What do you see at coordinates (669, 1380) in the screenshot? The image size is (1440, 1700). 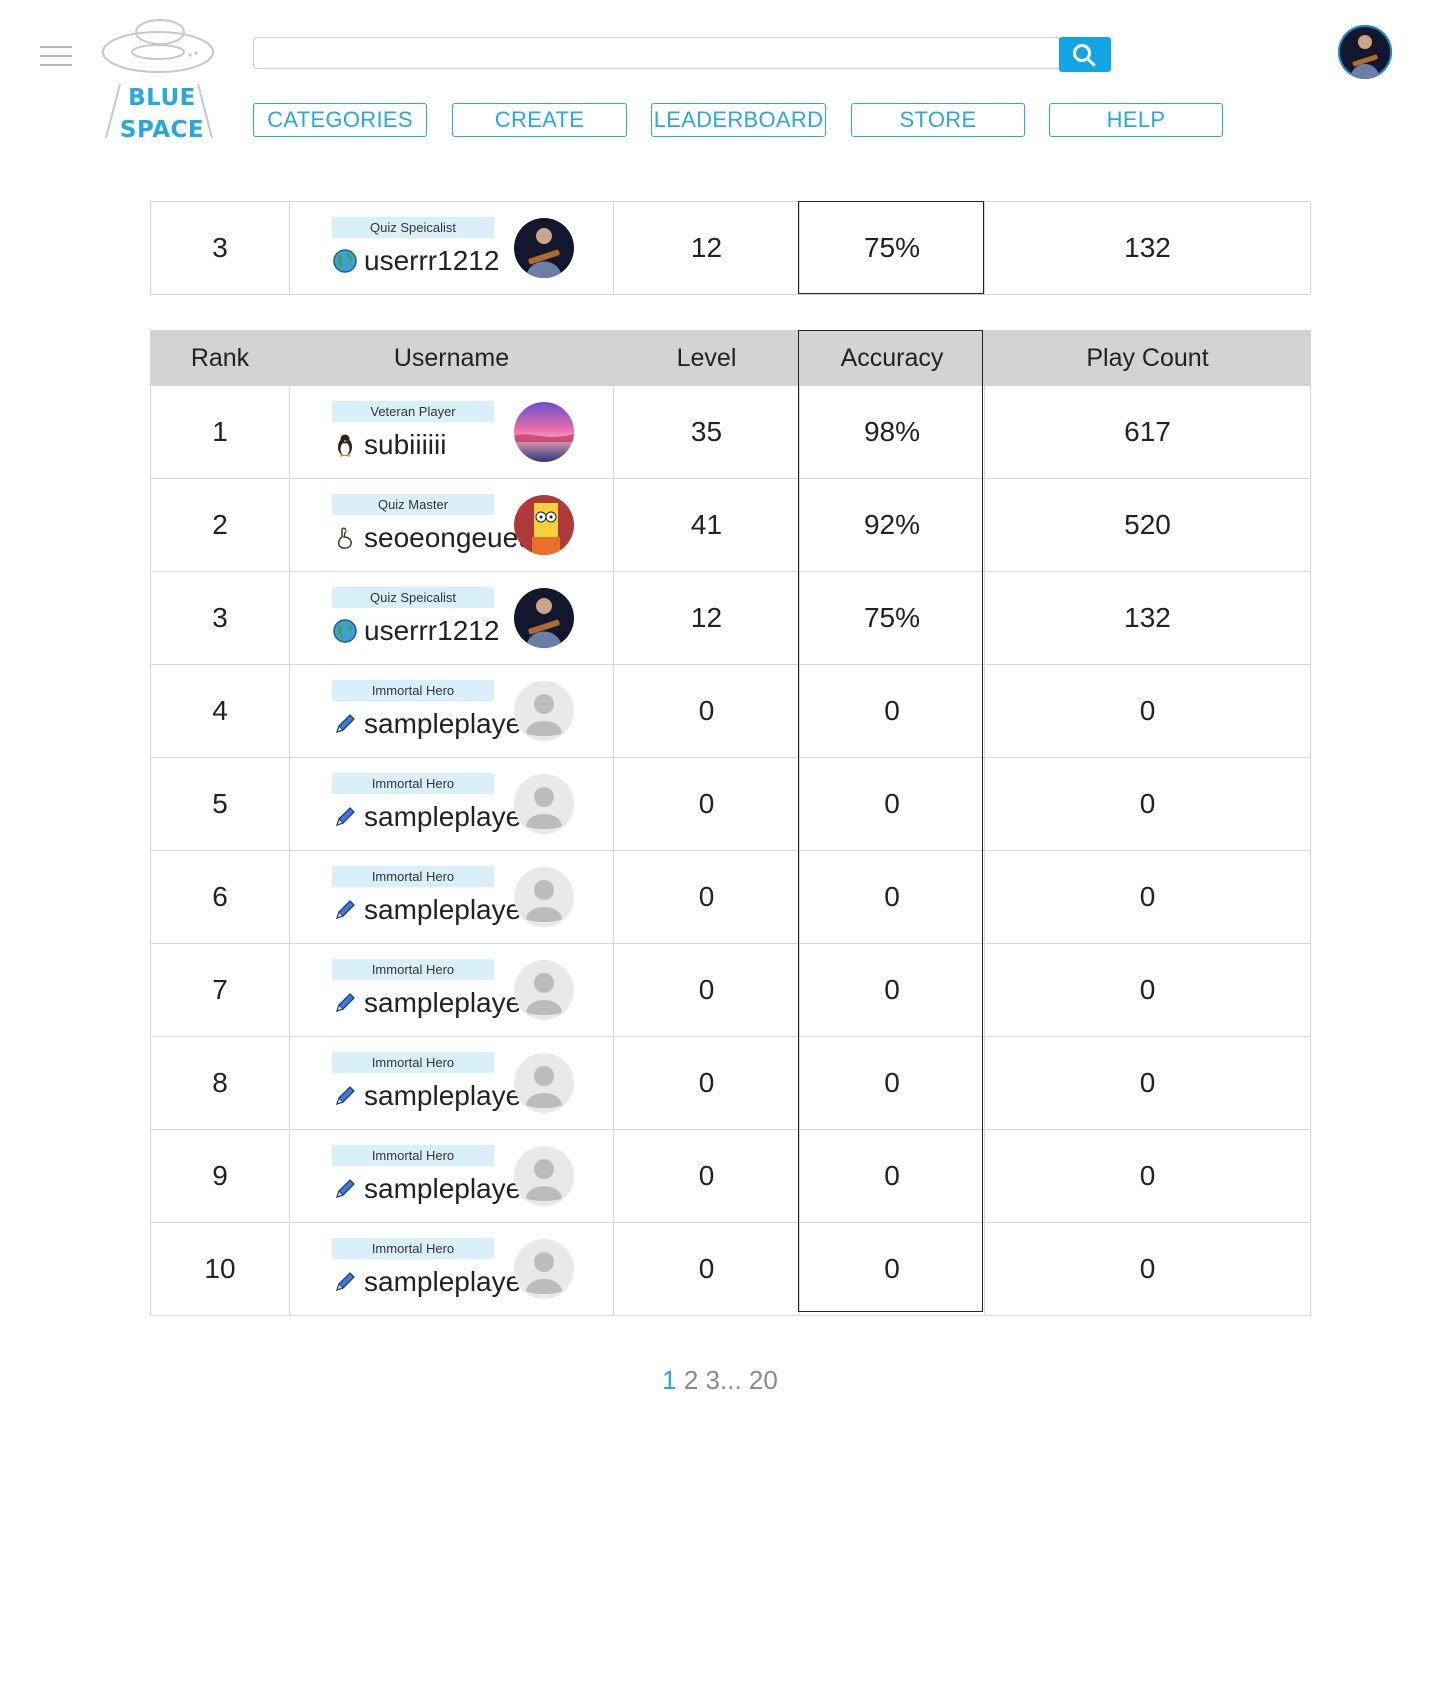 I see `page-link: 1` at bounding box center [669, 1380].